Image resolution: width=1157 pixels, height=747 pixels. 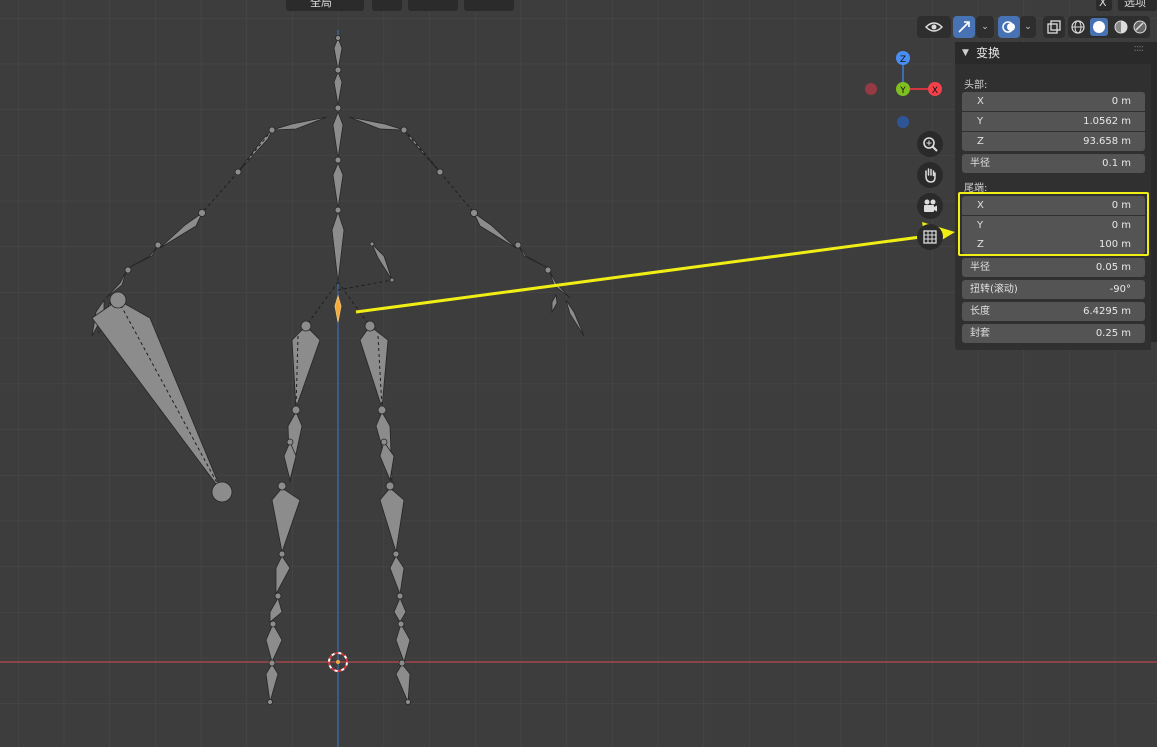 I want to click on xray-icon, so click(x=1054, y=27).